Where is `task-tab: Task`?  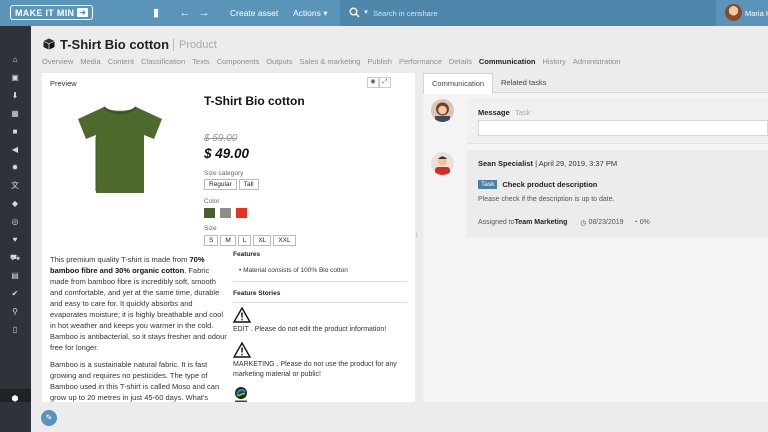 task-tab: Task is located at coordinates (522, 112).